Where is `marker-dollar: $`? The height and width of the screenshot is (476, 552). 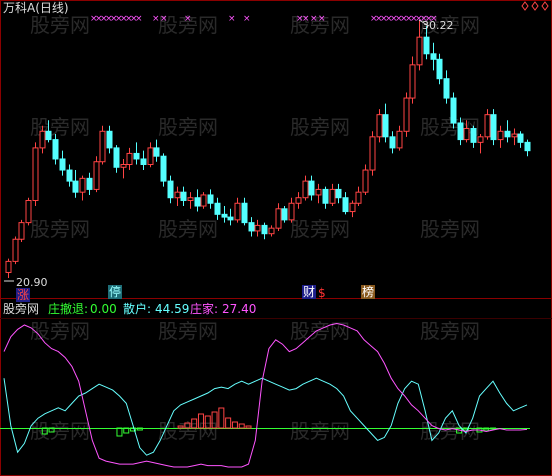
marker-dollar: $ is located at coordinates (322, 293).